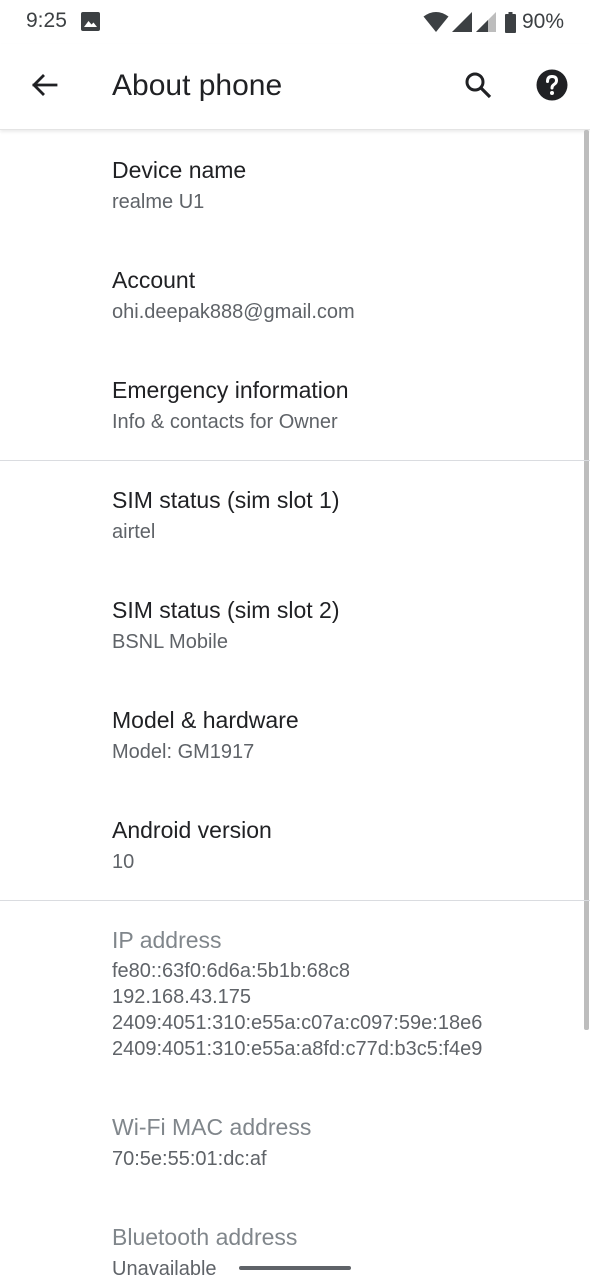 The image size is (590, 1280). What do you see at coordinates (230, 390) in the screenshot?
I see `item-title: Emergency information` at bounding box center [230, 390].